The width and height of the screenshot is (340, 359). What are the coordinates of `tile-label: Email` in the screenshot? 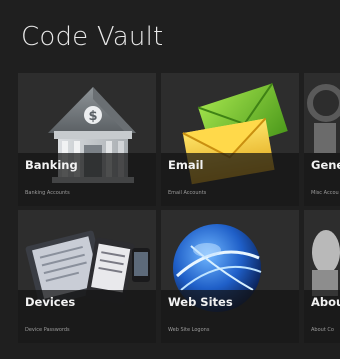 It's located at (186, 165).